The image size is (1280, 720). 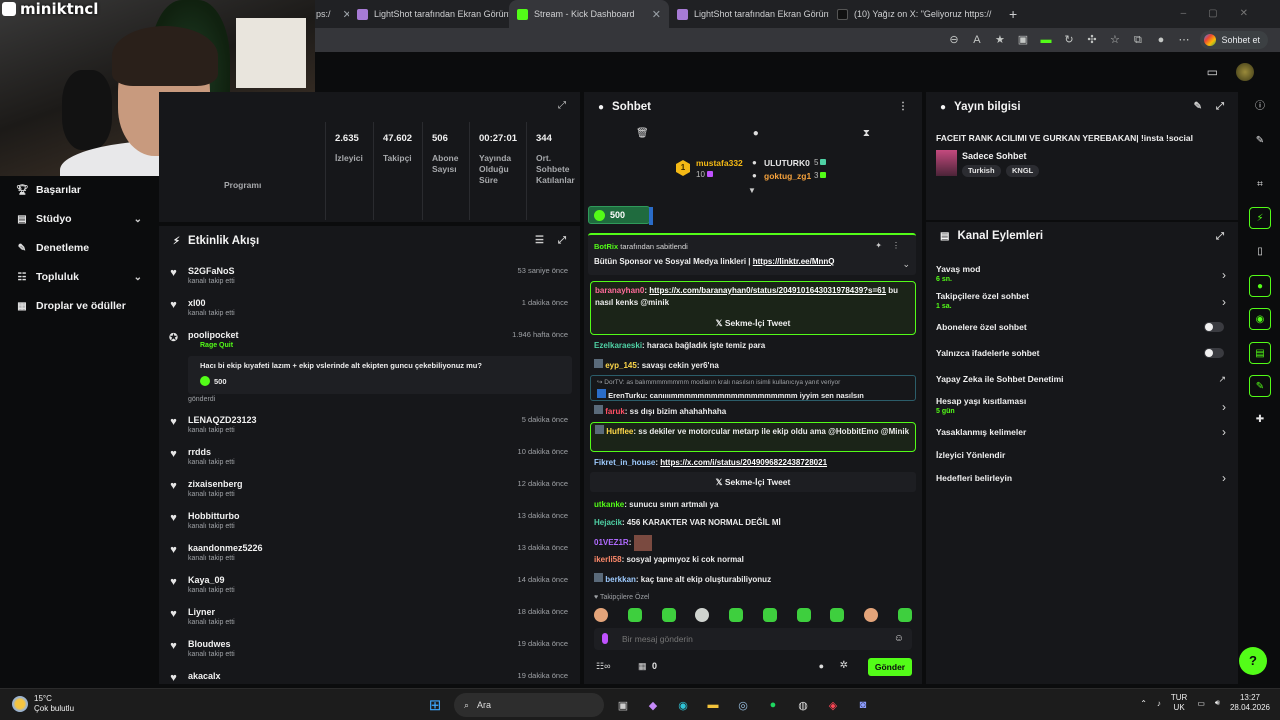 What do you see at coordinates (866, 133) in the screenshot?
I see `hourglass-icon: ⧗` at bounding box center [866, 133].